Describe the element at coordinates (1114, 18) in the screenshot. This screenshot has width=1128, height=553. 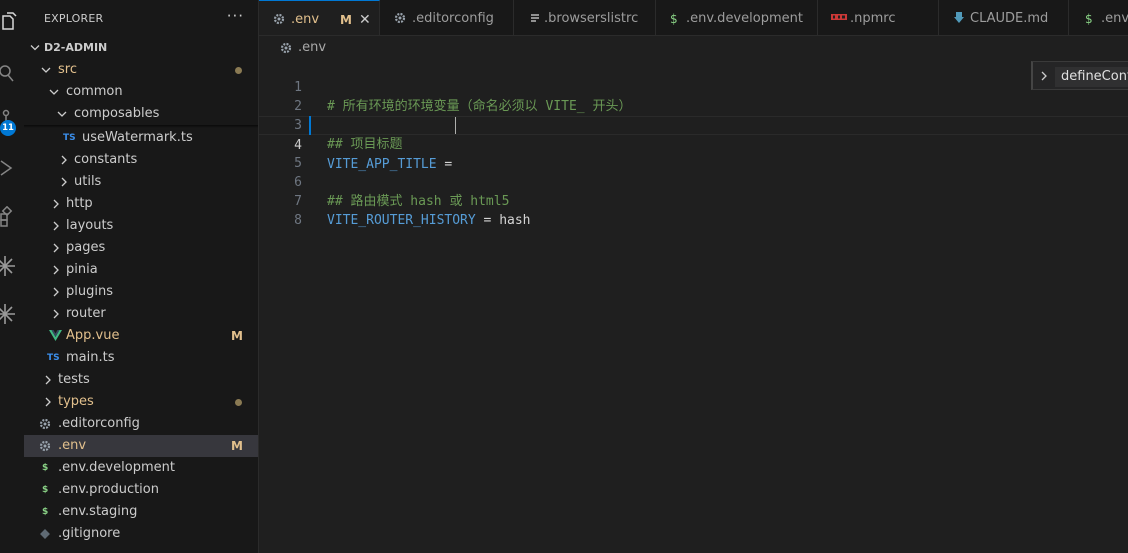
I see `tab-label: .env.` at that location.